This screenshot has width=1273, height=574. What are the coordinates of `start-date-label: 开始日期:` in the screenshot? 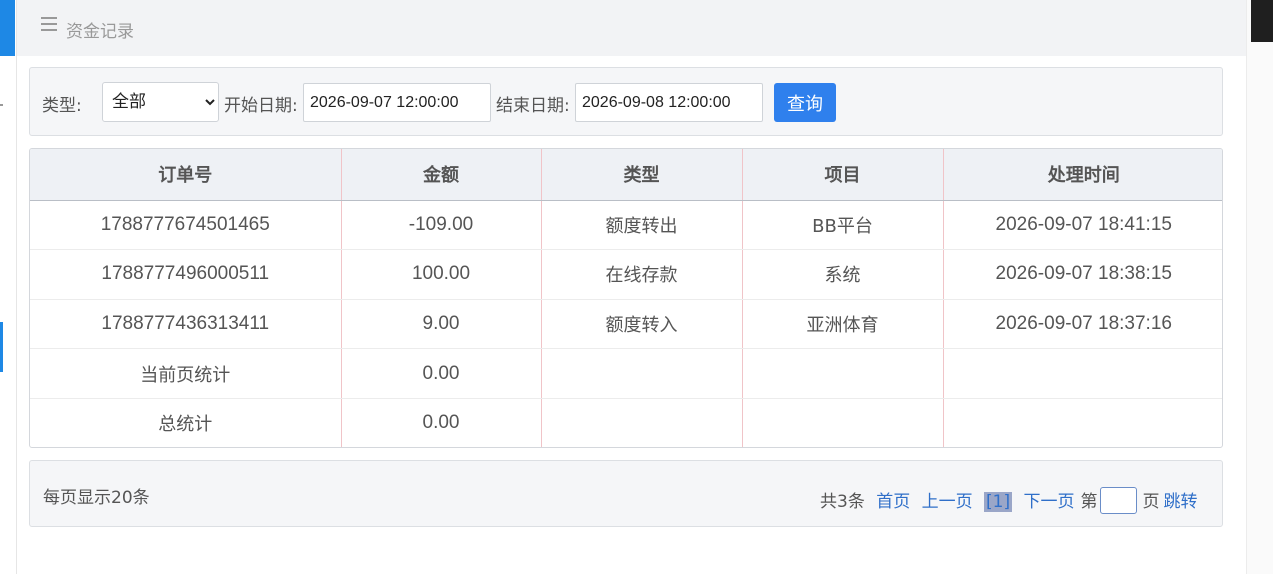 It's located at (261, 106).